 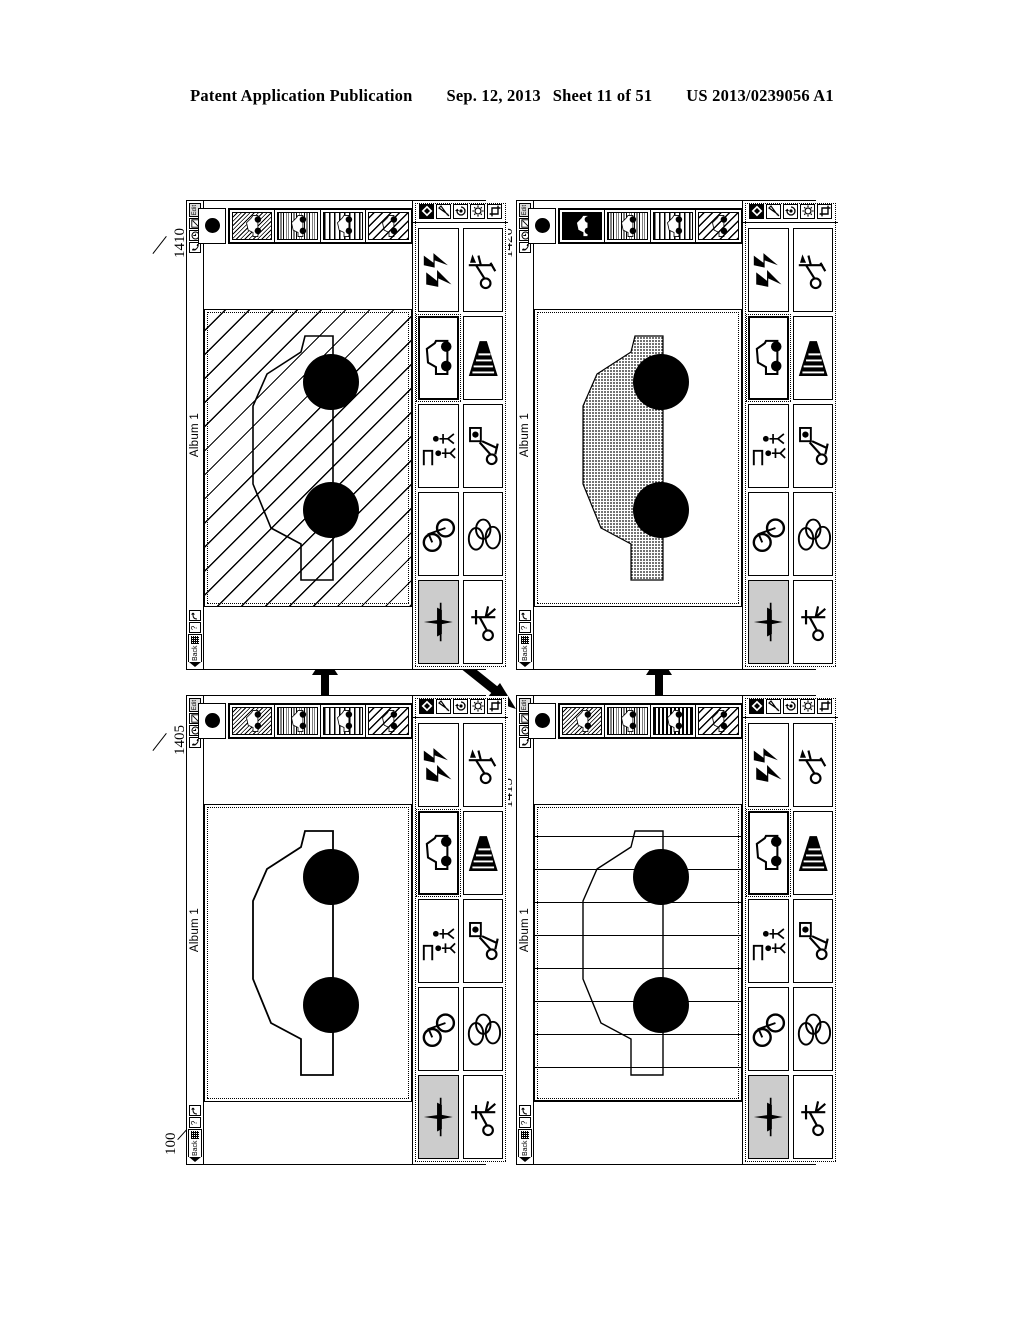 I want to click on device-panel-1410: Back ? Album 1 Edit, so click(x=347, y=435).